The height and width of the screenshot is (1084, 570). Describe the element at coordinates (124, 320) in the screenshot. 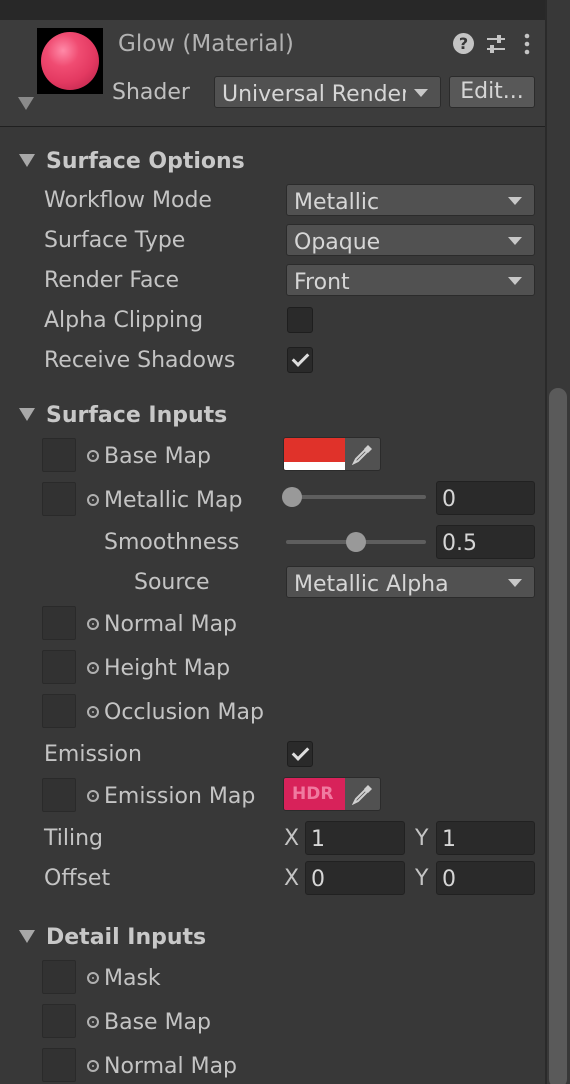

I see `alpha-clipping-label: Alpha Clipping` at that location.